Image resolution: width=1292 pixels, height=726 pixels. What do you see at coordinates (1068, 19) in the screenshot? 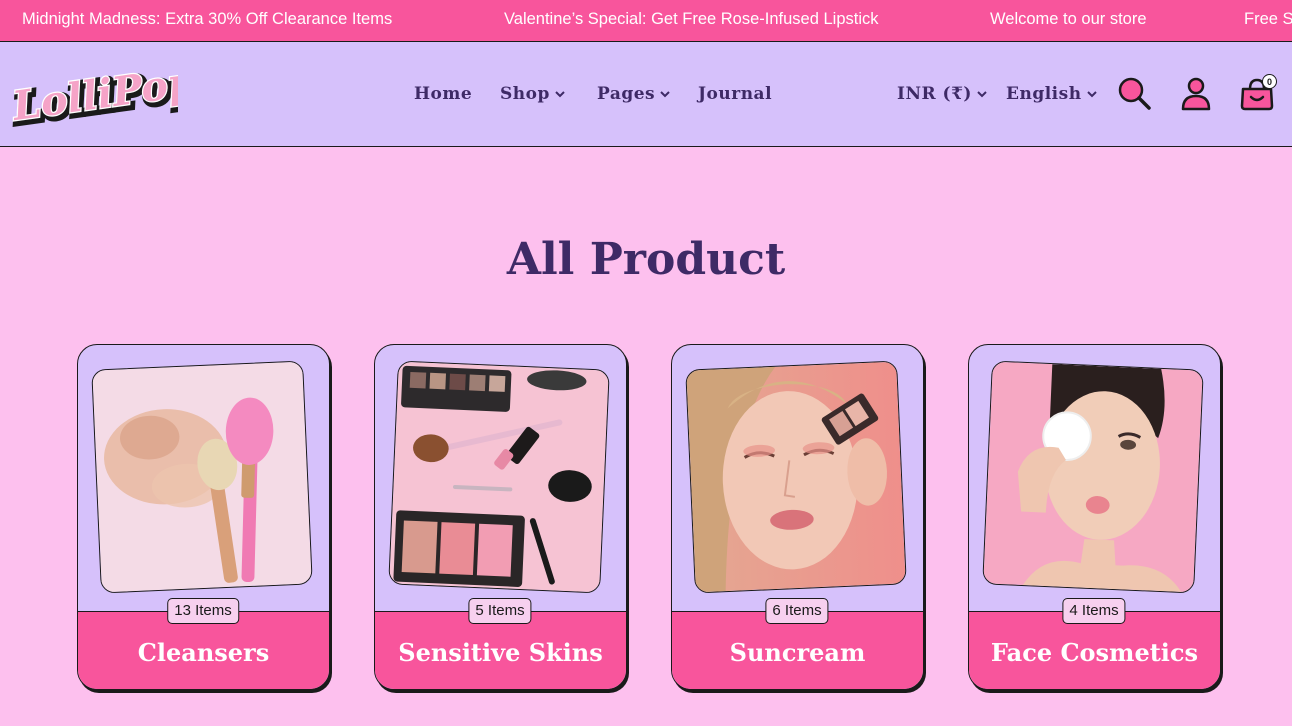
I see `announcement-text: Welcome to our store` at bounding box center [1068, 19].